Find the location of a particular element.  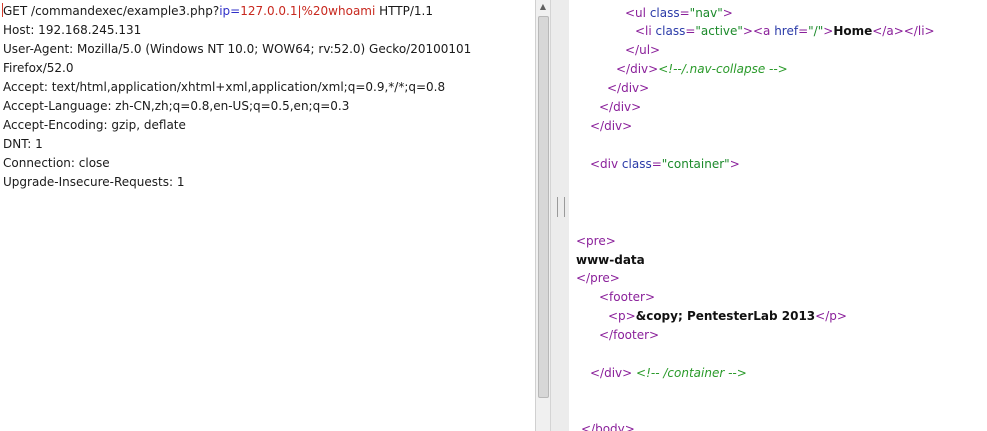

response-line: </div> <!-- /container --> is located at coordinates (668, 373).